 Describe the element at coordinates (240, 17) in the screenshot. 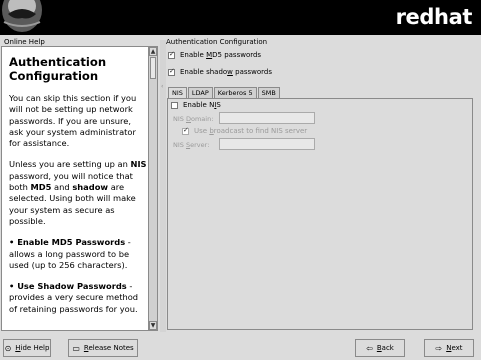

I see `installer-header: redhat` at that location.